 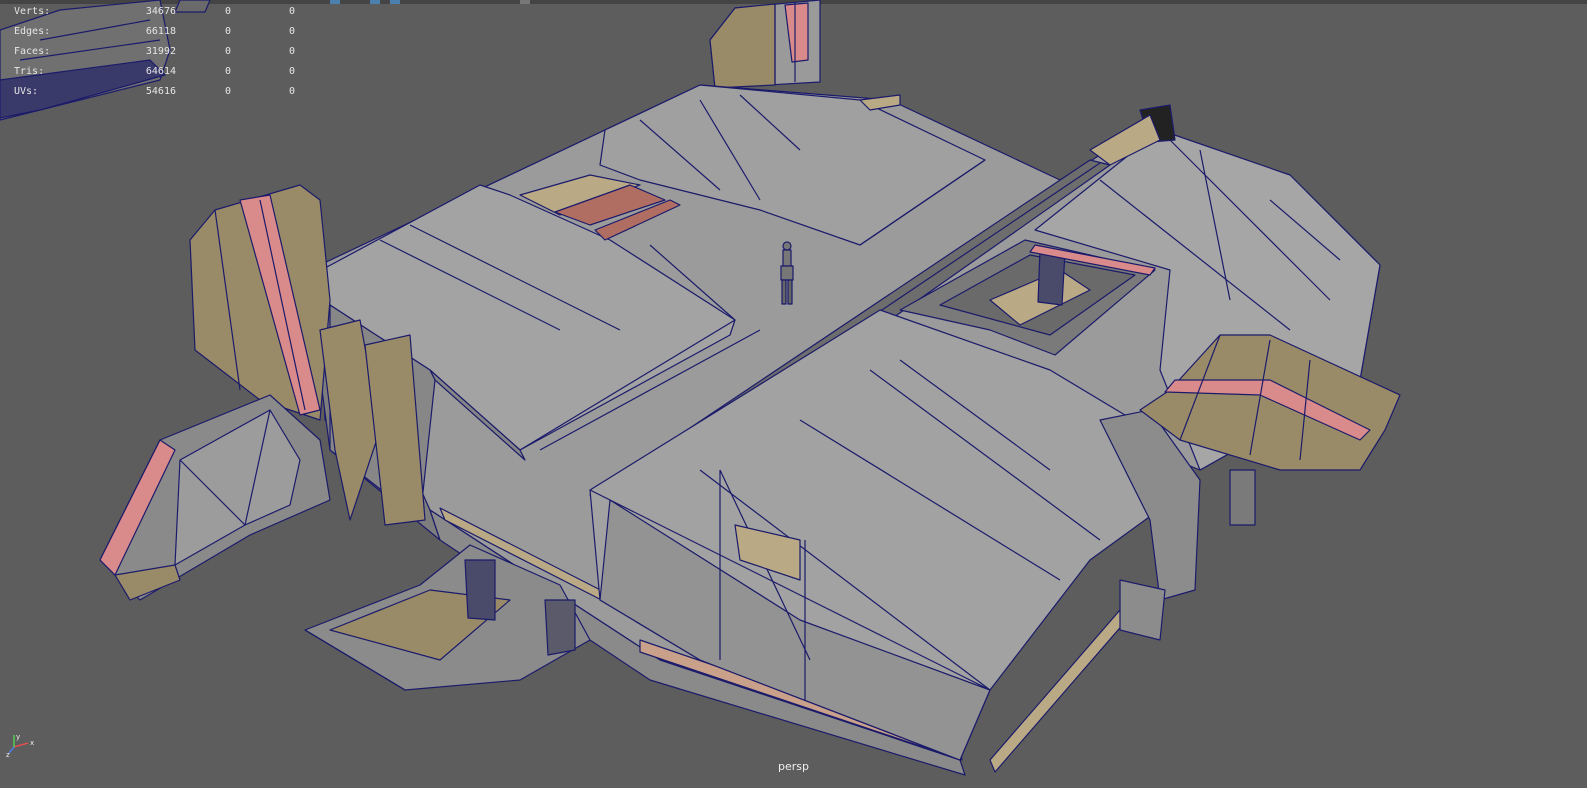 What do you see at coordinates (32, 51) in the screenshot?
I see `hud-stat-label: Faces:` at bounding box center [32, 51].